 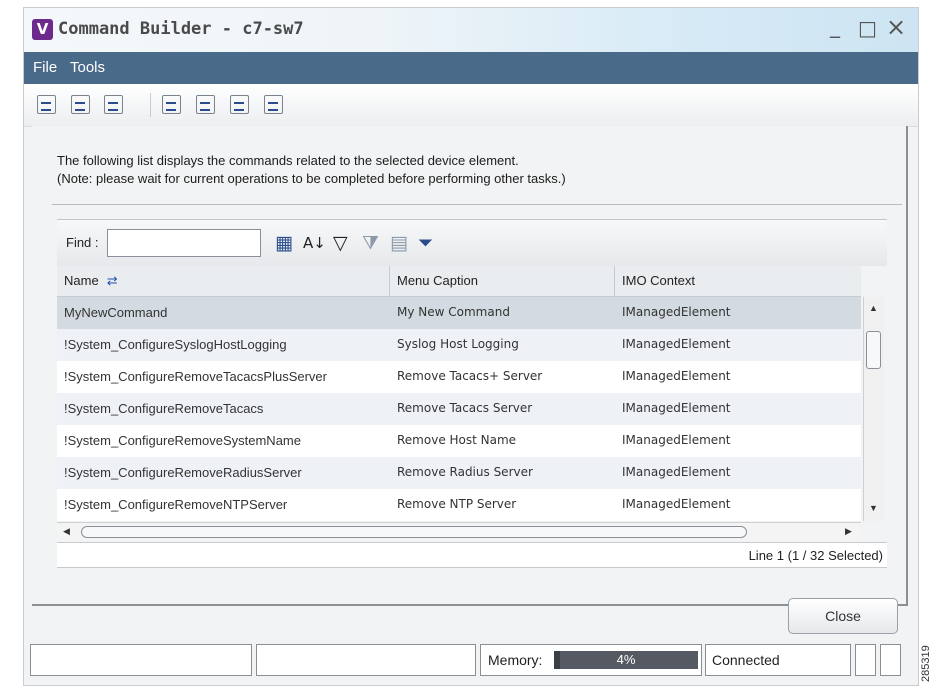 What do you see at coordinates (314, 243) in the screenshot?
I see `sort-az-icon: A↓` at bounding box center [314, 243].